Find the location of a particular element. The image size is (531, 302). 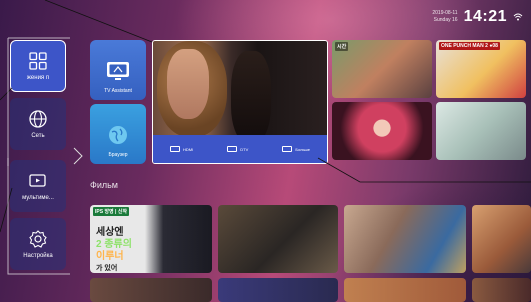

wifi-icon is located at coordinates (518, 17).